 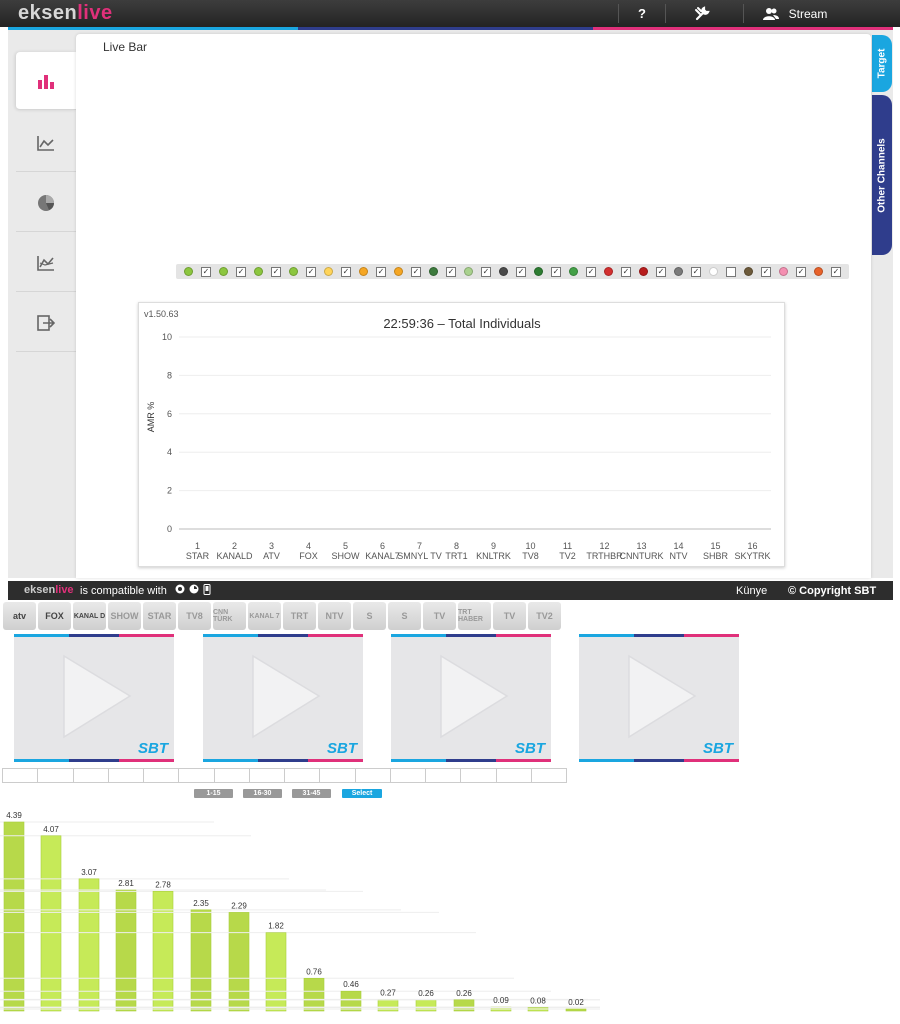 I want to click on channel-logo-text: SHOW, so click(x=124, y=616).